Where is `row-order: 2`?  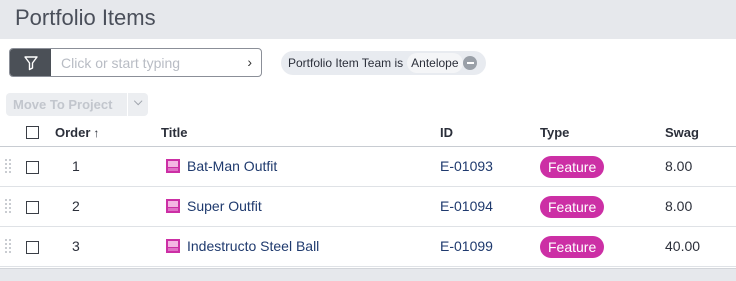 row-order: 2 is located at coordinates (76, 206).